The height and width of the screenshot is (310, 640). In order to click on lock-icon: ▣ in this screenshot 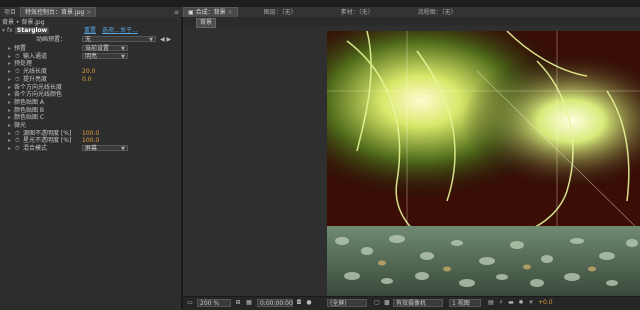, I will do `click(191, 12)`.